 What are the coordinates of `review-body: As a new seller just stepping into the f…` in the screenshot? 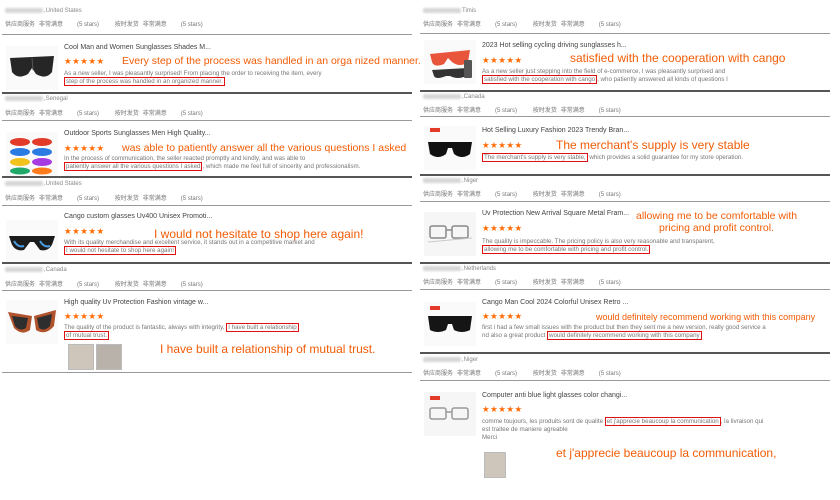 It's located at (605, 76).